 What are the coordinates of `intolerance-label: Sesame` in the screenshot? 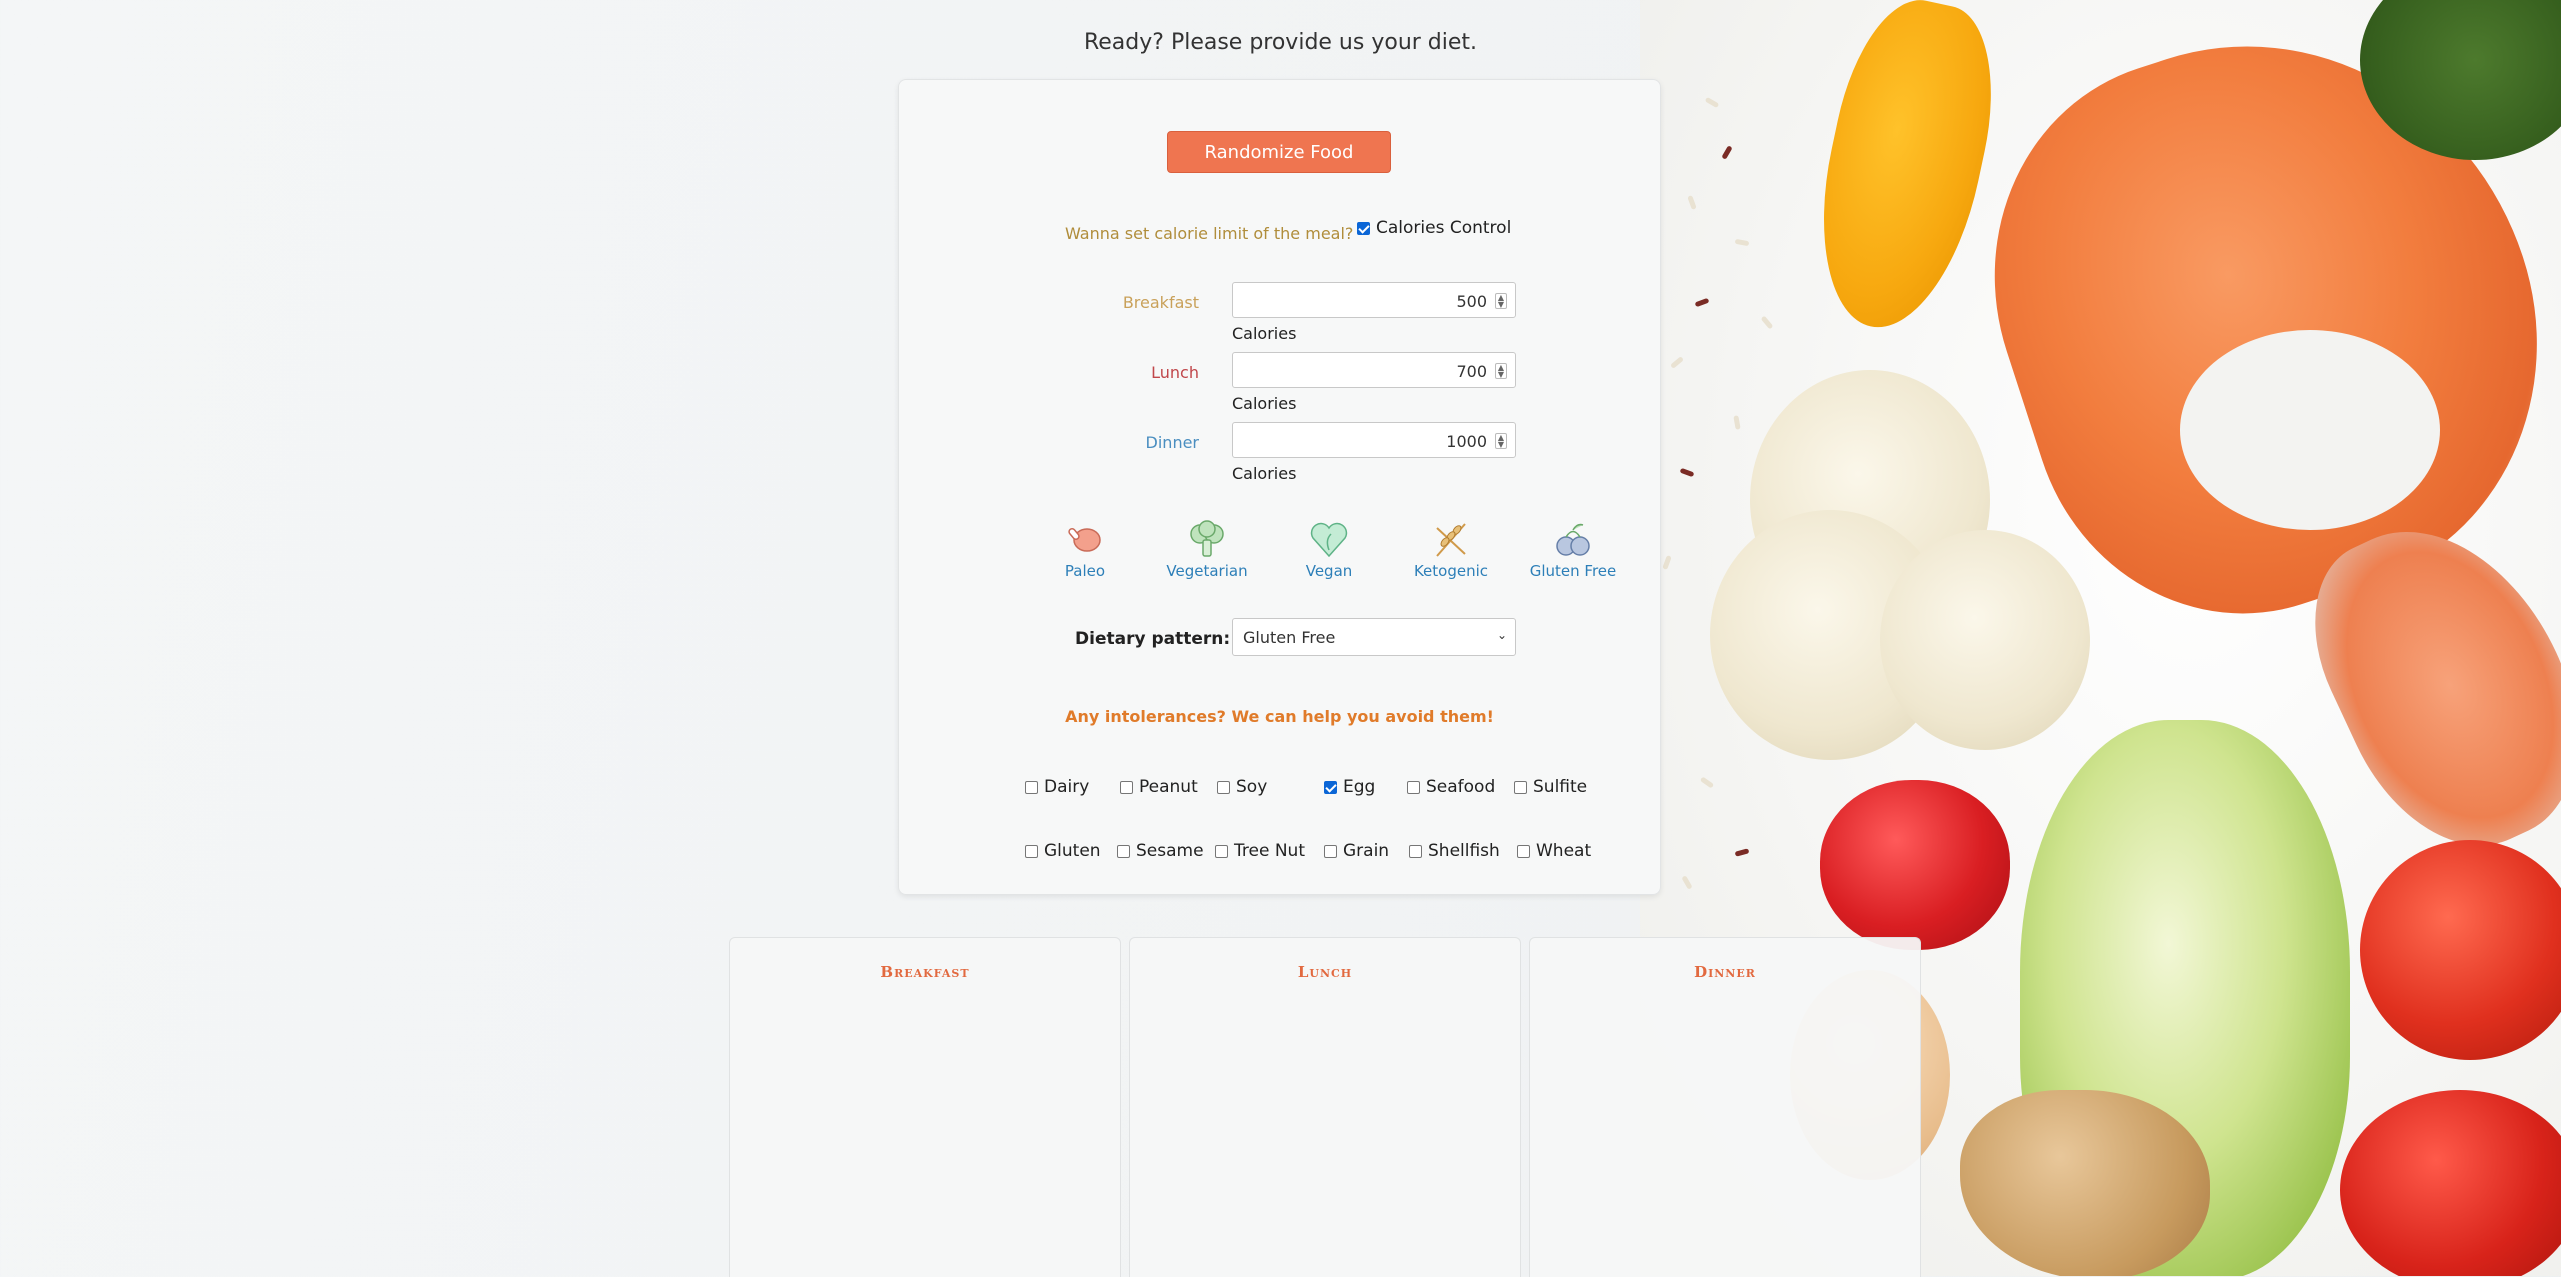 It's located at (1170, 851).